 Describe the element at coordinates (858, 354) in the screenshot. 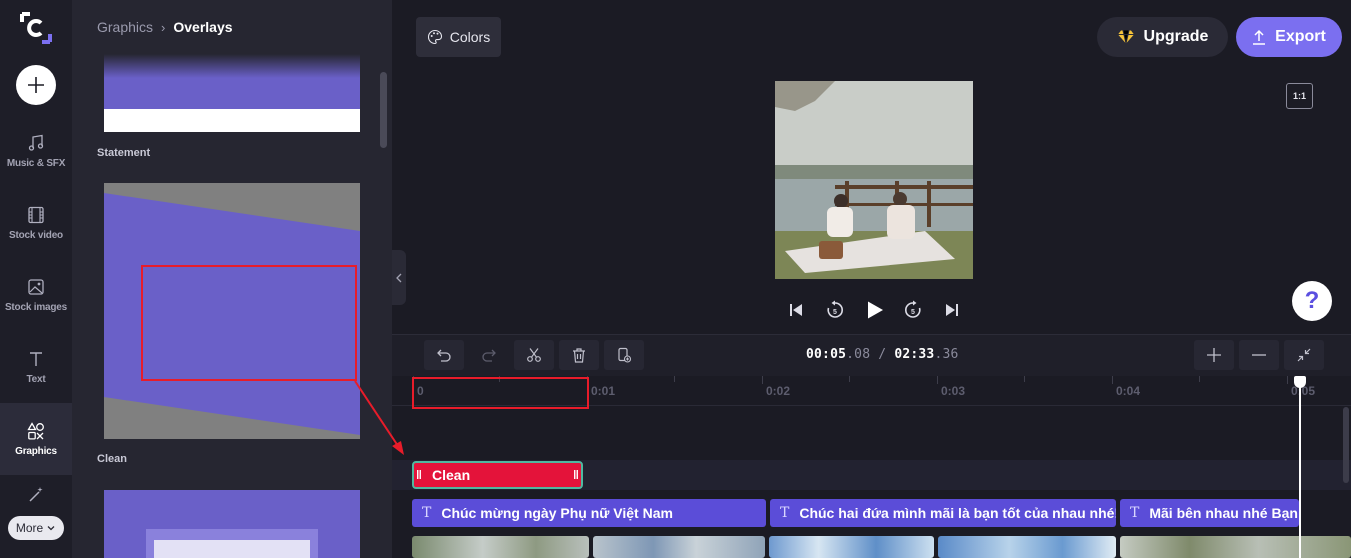

I see `current-time-fraction: .08` at that location.